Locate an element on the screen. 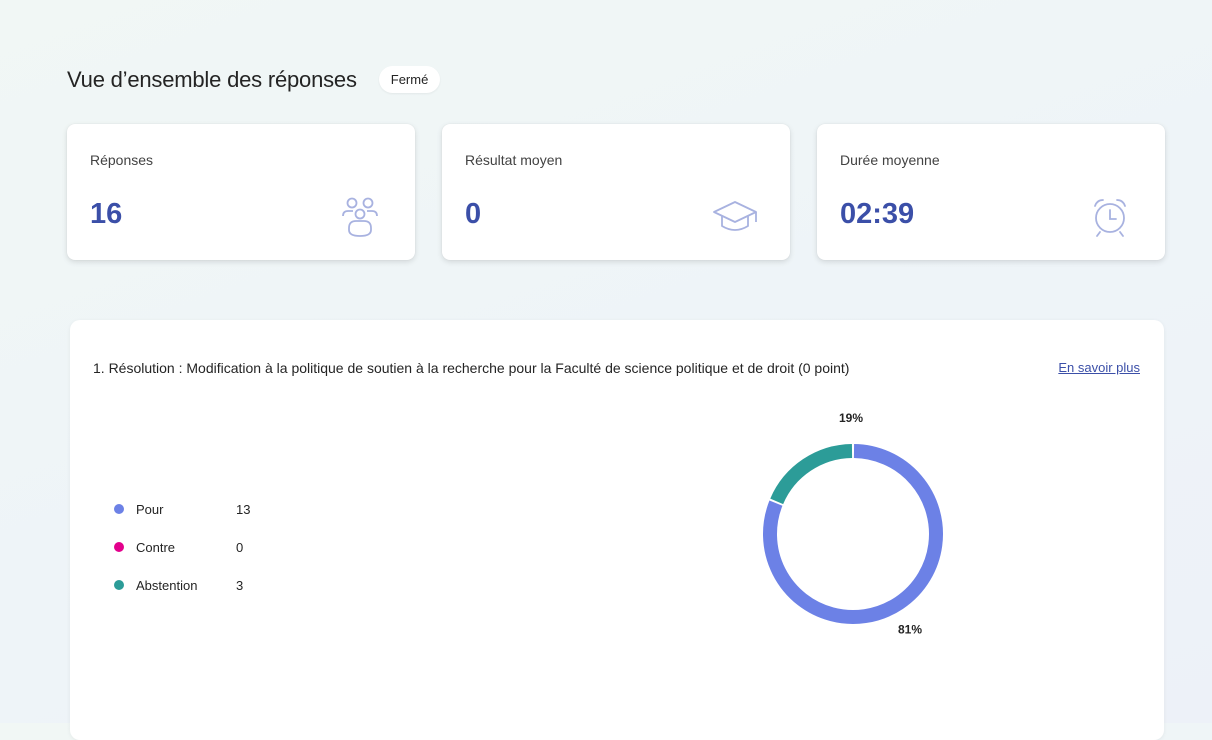 This screenshot has width=1212, height=740. donut-slice-abstention is located at coordinates (811, 474).